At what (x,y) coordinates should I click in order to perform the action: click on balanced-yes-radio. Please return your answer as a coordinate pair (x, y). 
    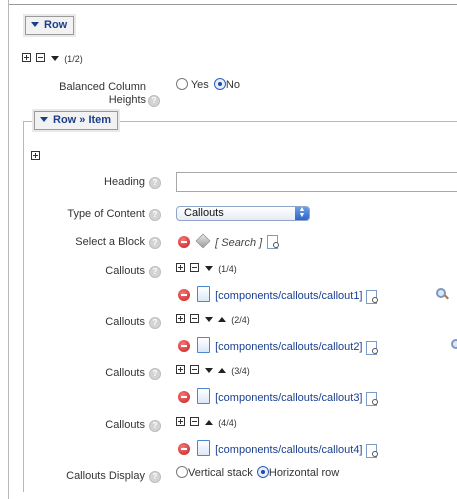
    Looking at the image, I should click on (182, 84).